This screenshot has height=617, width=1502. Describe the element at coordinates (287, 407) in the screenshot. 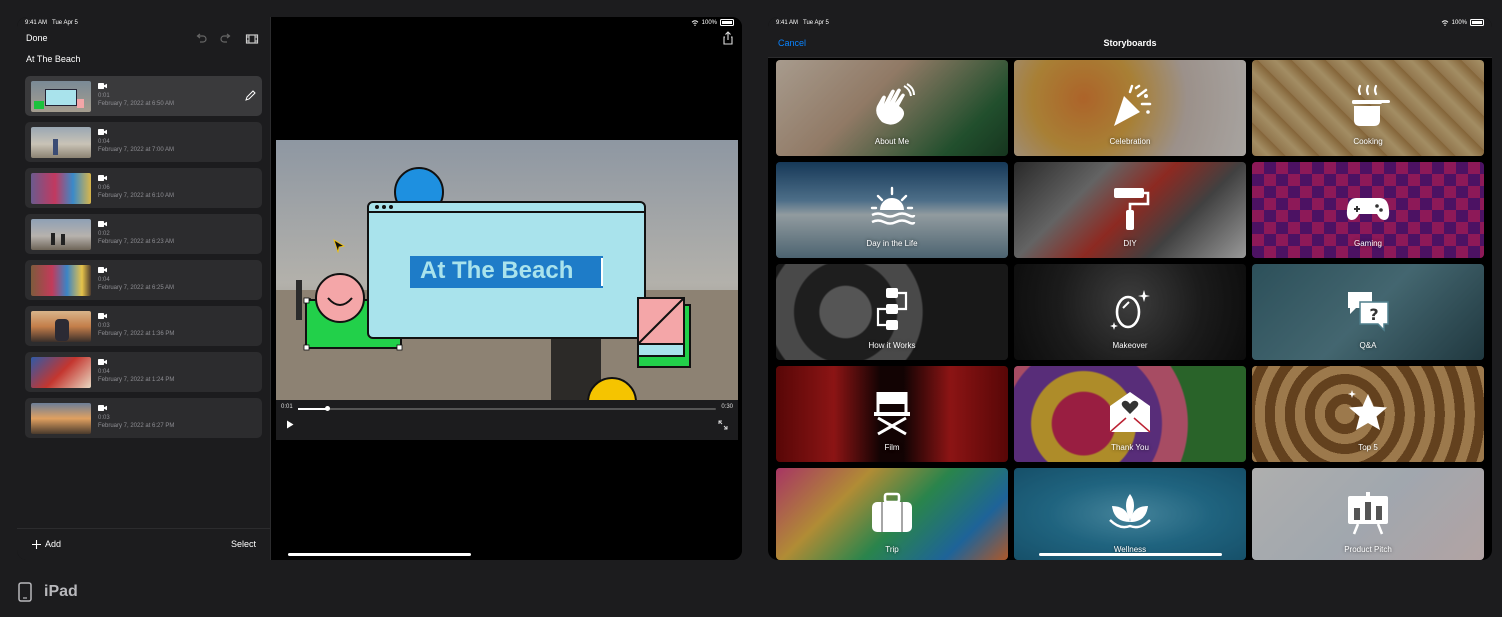

I see `current-time: 0:01` at that location.